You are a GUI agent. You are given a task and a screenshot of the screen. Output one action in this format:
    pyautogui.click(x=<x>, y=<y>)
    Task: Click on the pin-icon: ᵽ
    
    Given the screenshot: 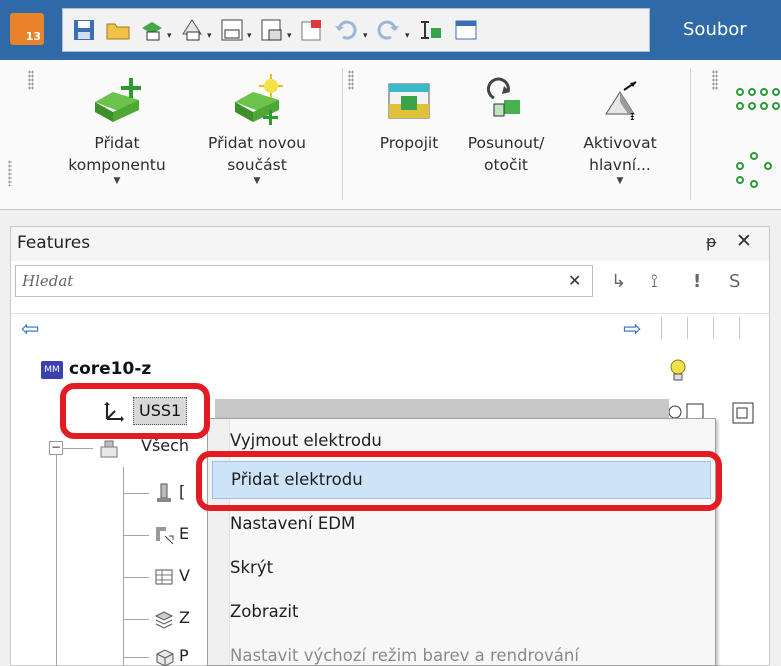 What is the action you would take?
    pyautogui.click(x=711, y=241)
    